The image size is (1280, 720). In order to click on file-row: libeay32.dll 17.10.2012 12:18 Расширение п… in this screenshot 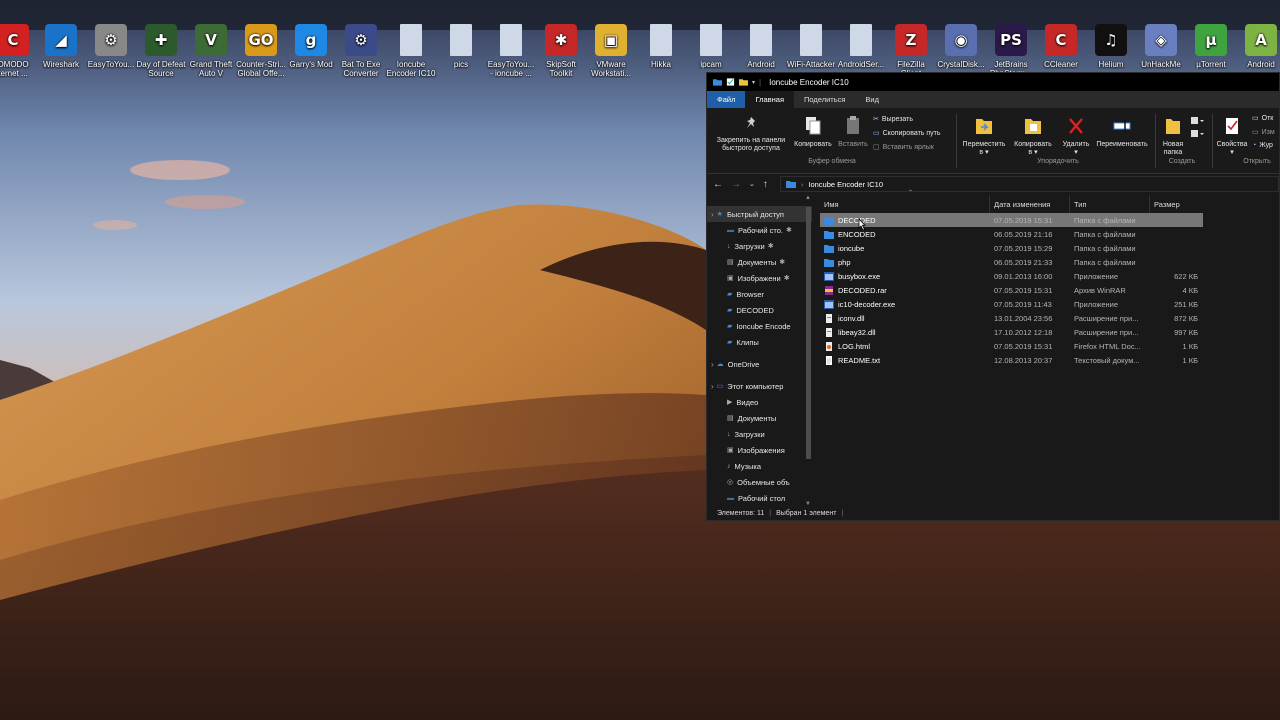, I will do `click(1011, 332)`.